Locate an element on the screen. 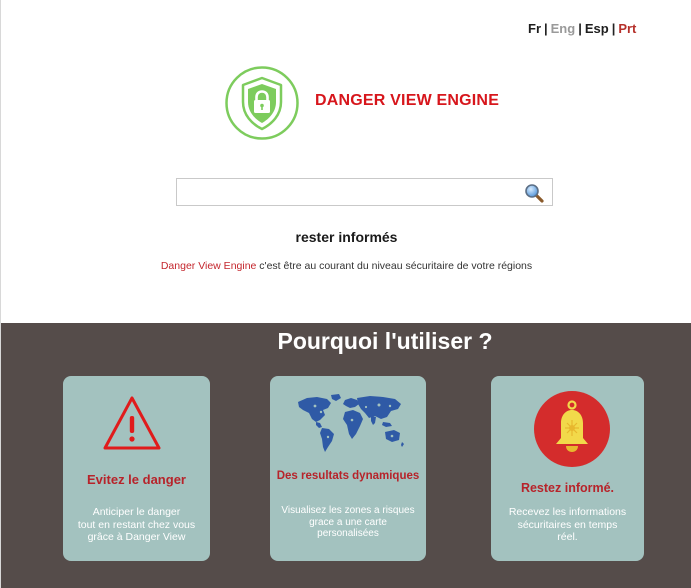 The width and height of the screenshot is (691, 588). bell-icon is located at coordinates (572, 429).